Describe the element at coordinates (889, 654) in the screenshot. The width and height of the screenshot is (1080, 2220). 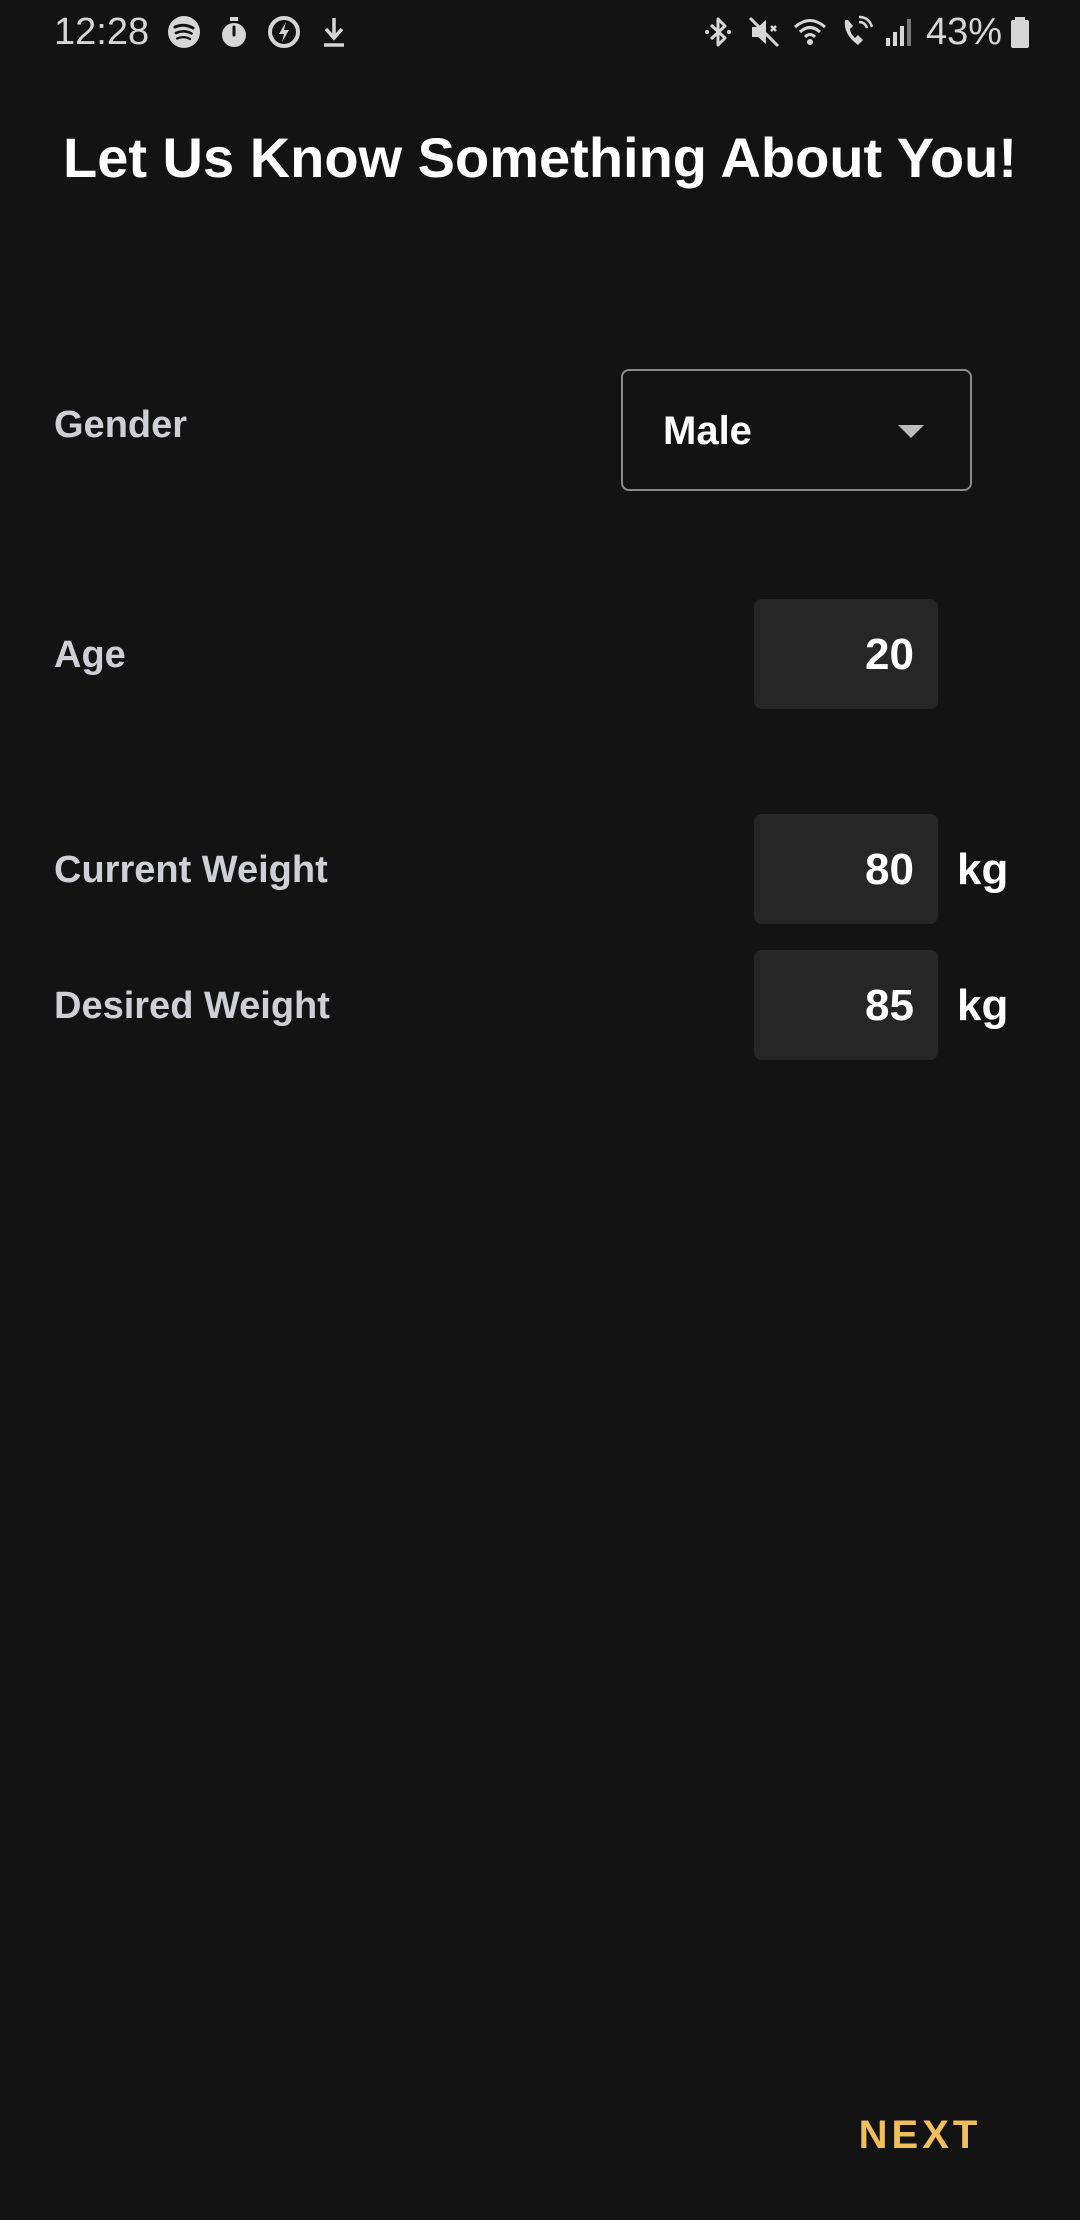
I see `age-value: 20` at that location.